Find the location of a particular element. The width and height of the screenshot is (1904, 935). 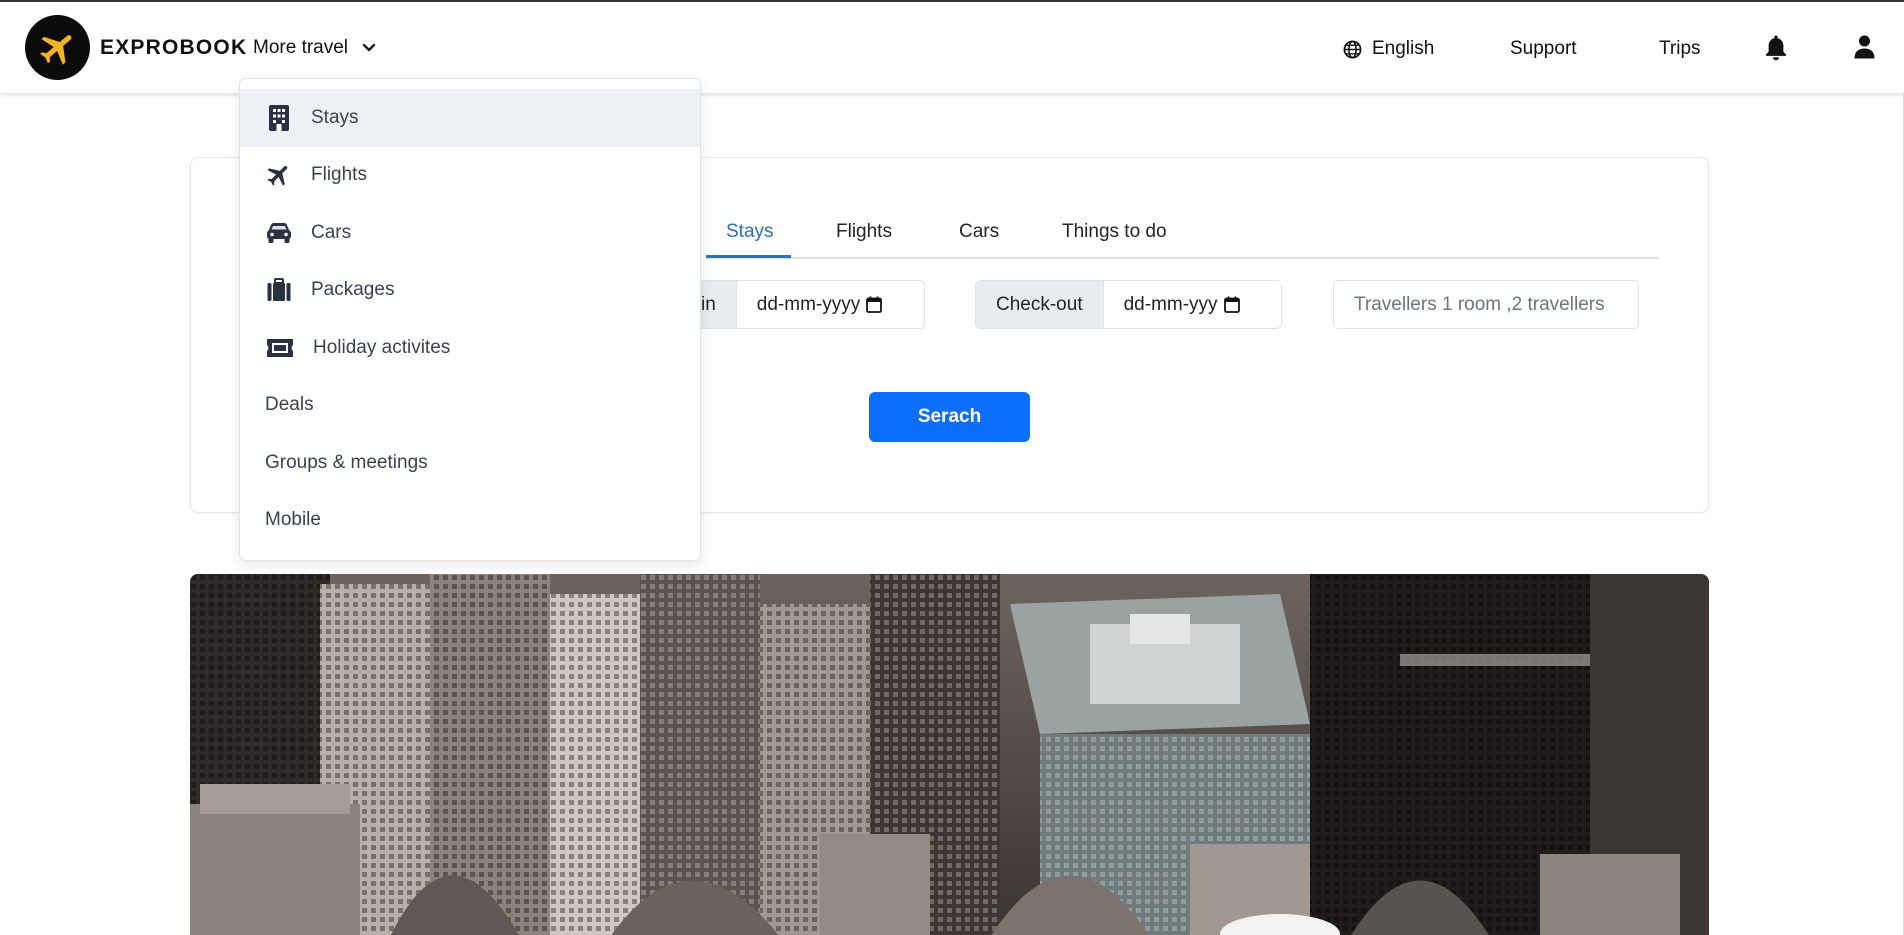

notifications-button is located at coordinates (1776, 50).